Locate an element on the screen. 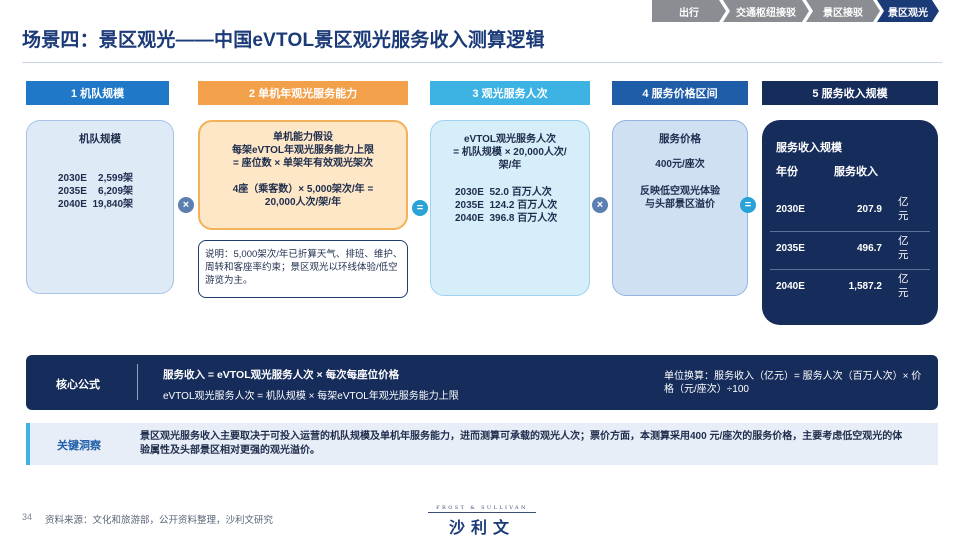 Image resolution: width=964 pixels, height=538 pixels. core-formula-divider is located at coordinates (137, 382).